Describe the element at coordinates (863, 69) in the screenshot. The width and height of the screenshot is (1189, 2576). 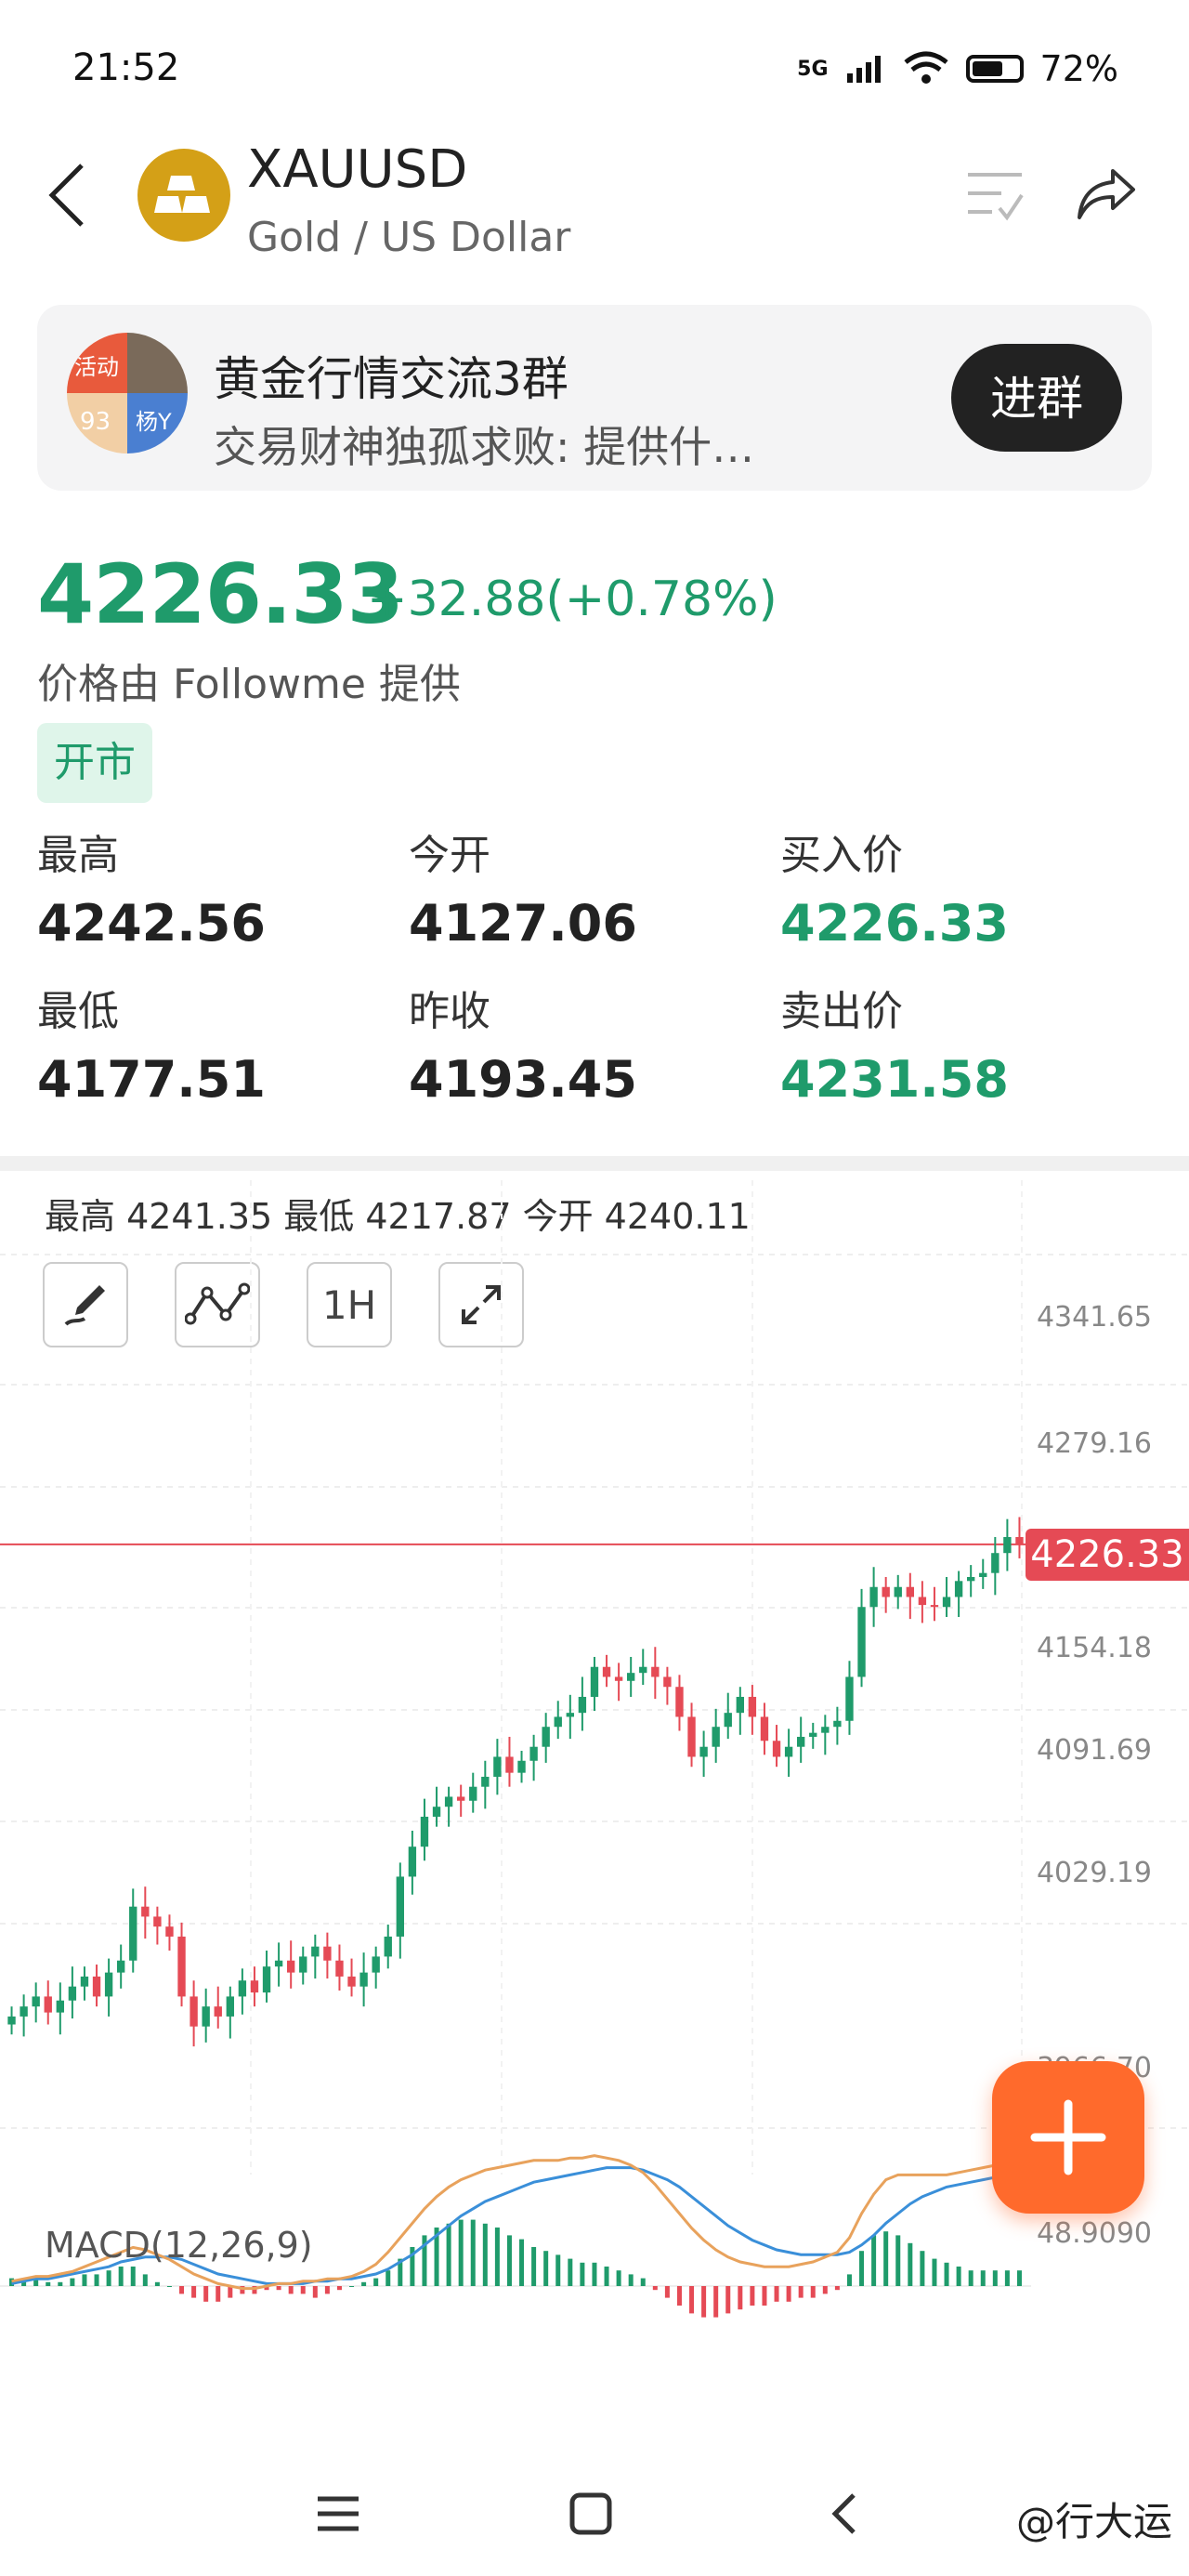
I see `signal-icon` at that location.